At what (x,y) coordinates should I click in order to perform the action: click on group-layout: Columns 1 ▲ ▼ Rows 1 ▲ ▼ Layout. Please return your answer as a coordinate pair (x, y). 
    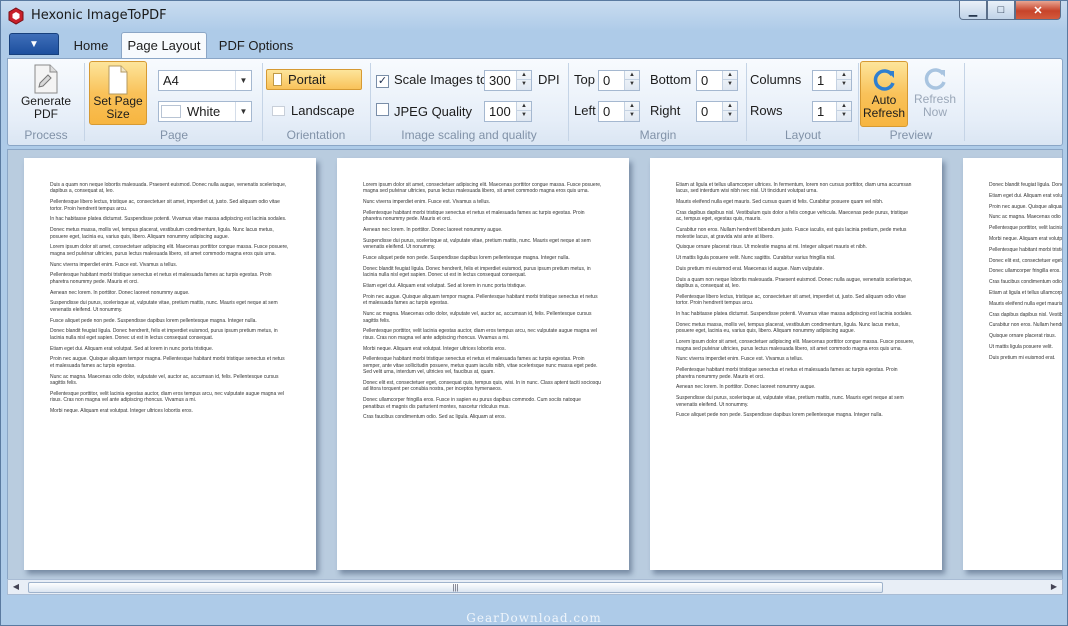
    Looking at the image, I should click on (803, 103).